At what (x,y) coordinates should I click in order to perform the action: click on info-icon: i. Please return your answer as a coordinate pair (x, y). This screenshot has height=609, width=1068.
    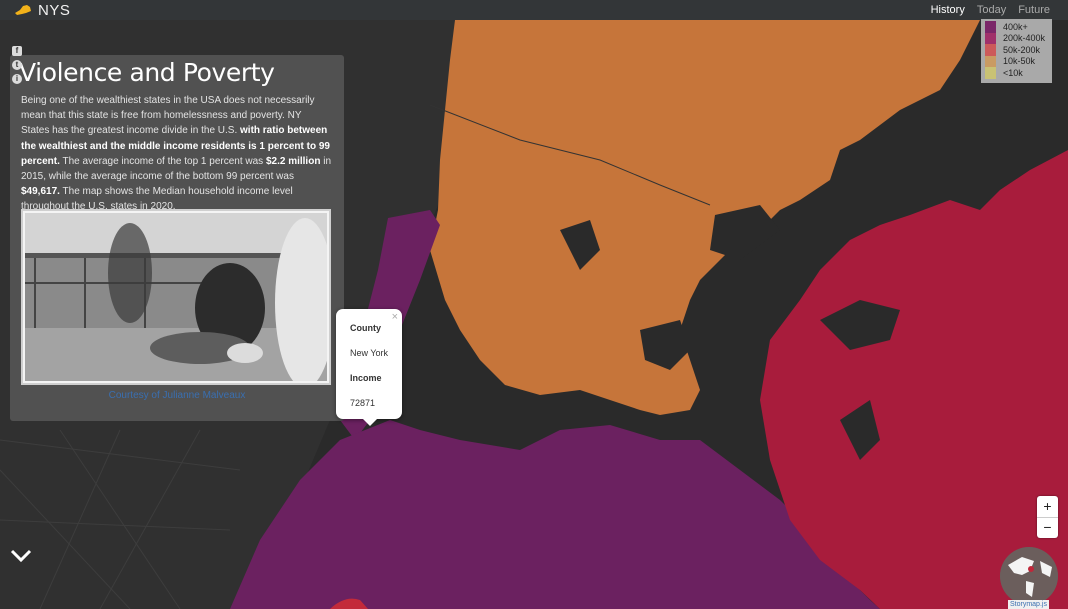
    Looking at the image, I should click on (17, 79).